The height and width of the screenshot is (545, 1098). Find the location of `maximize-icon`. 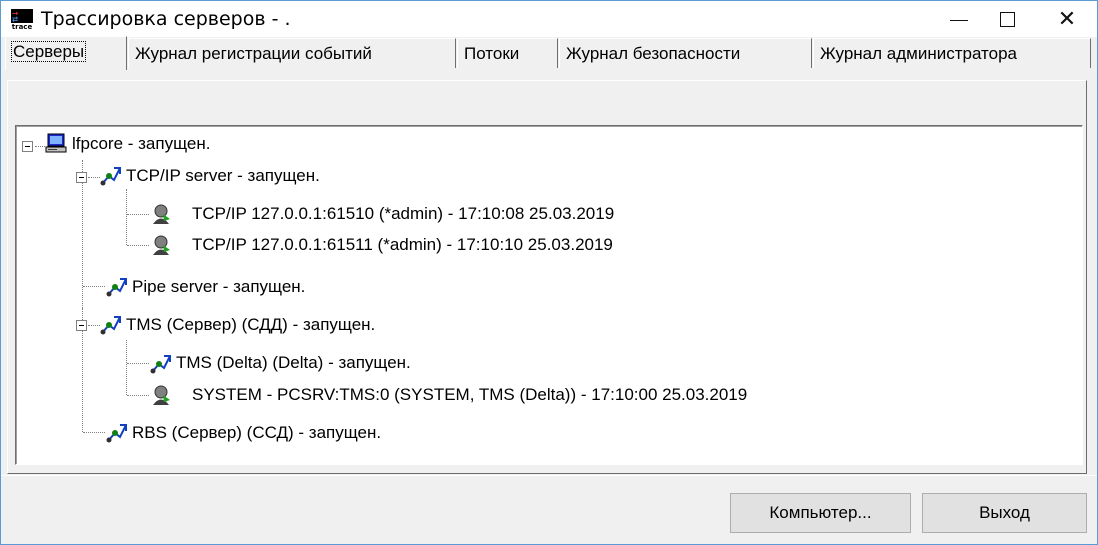

maximize-icon is located at coordinates (1007, 19).